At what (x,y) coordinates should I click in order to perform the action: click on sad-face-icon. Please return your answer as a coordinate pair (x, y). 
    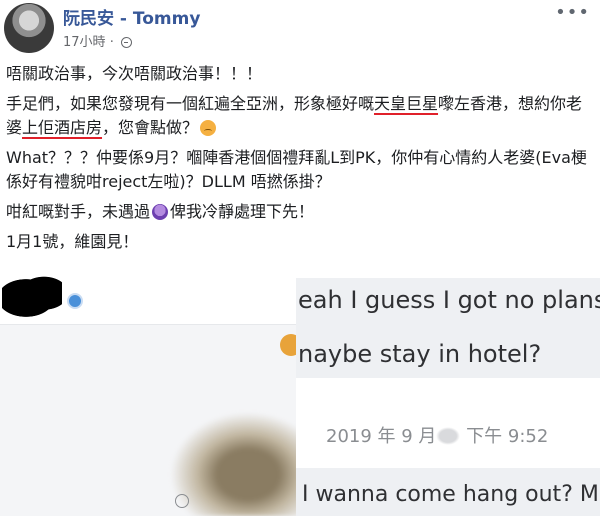
    Looking at the image, I should click on (208, 128).